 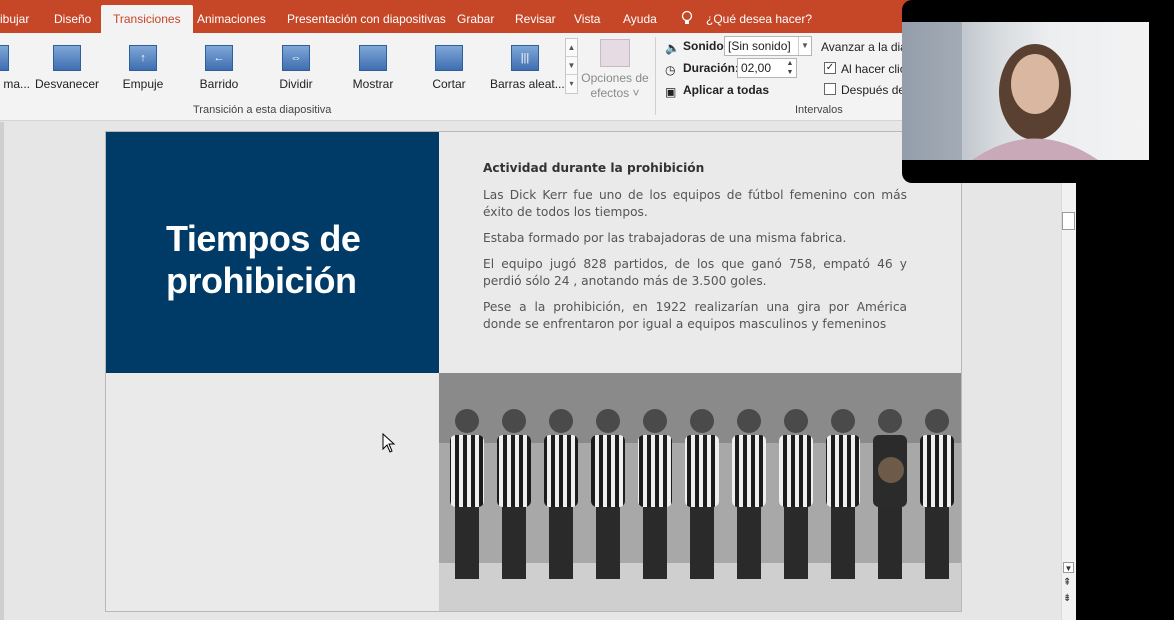 What do you see at coordinates (873, 69) in the screenshot?
I see `on-click-label: Al hacer clic` at bounding box center [873, 69].